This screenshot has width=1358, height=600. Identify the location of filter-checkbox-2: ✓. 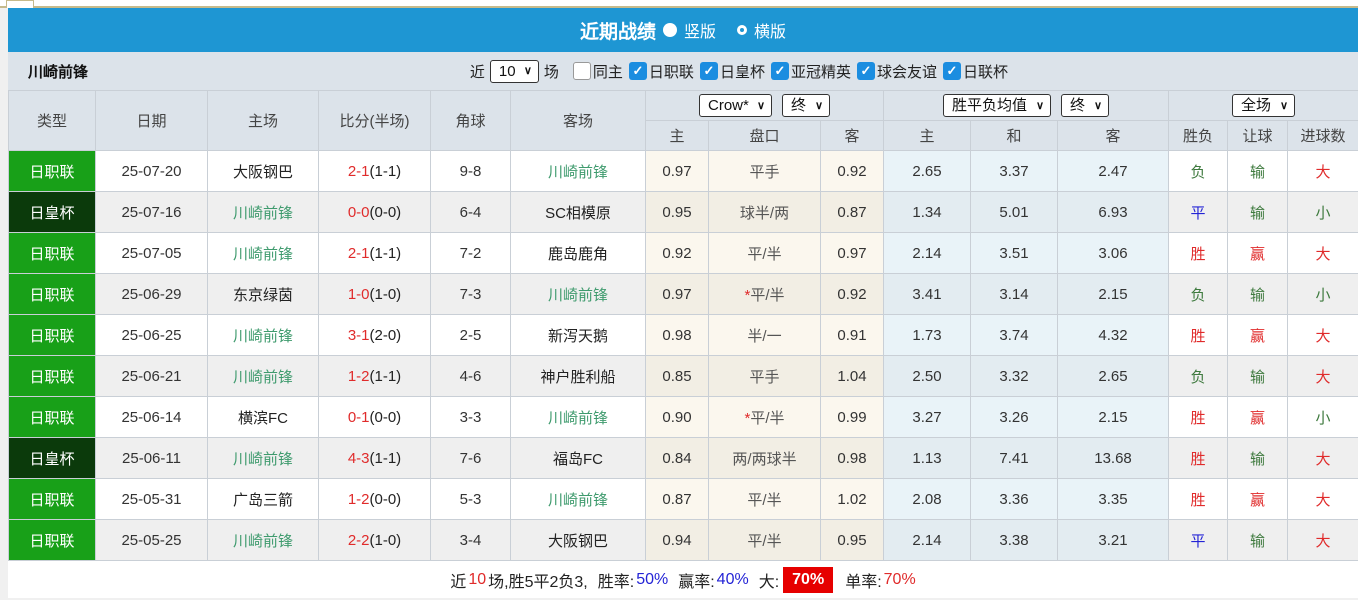
(708, 71).